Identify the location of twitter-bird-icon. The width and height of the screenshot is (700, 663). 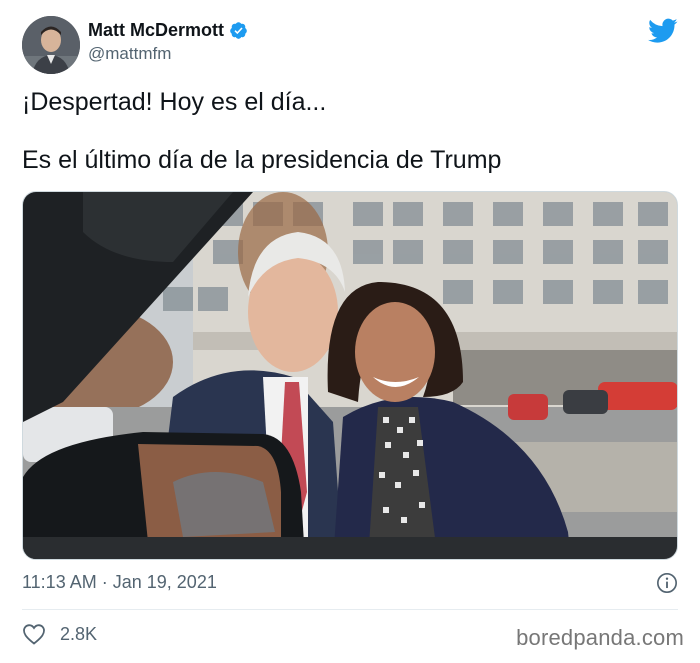
(663, 31).